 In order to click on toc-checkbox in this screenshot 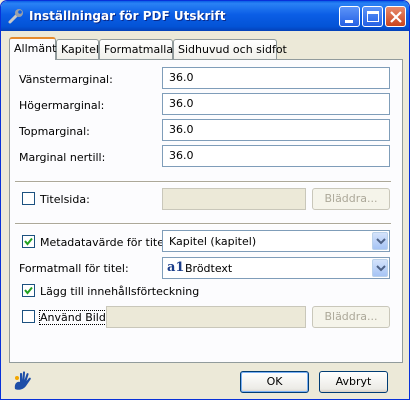, I will do `click(28, 290)`.